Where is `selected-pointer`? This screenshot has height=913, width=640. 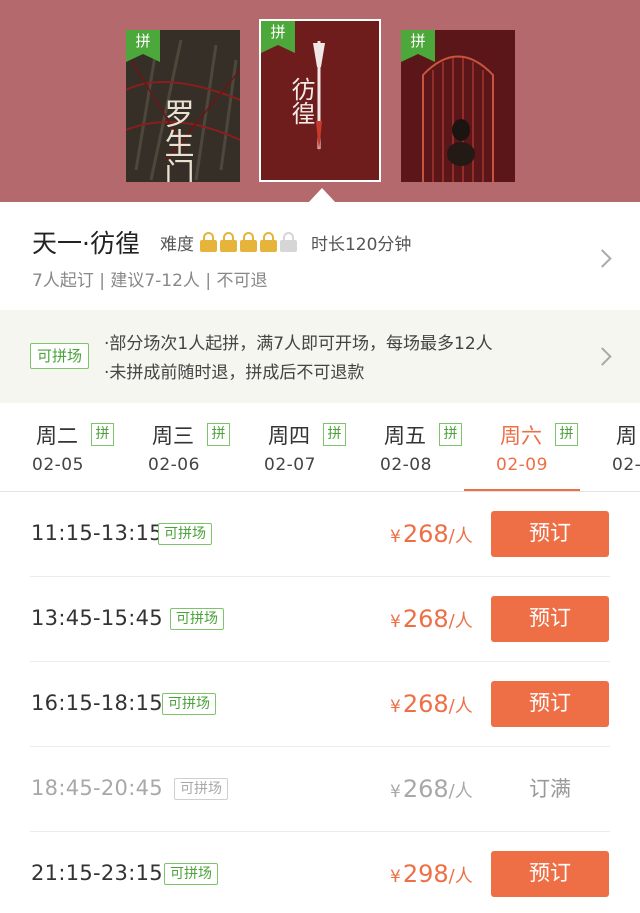
selected-pointer is located at coordinates (322, 195).